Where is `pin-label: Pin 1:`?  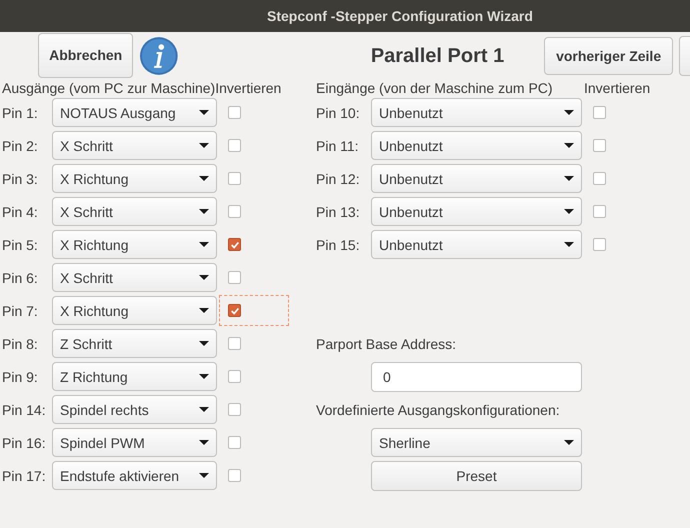 pin-label: Pin 1: is located at coordinates (20, 112).